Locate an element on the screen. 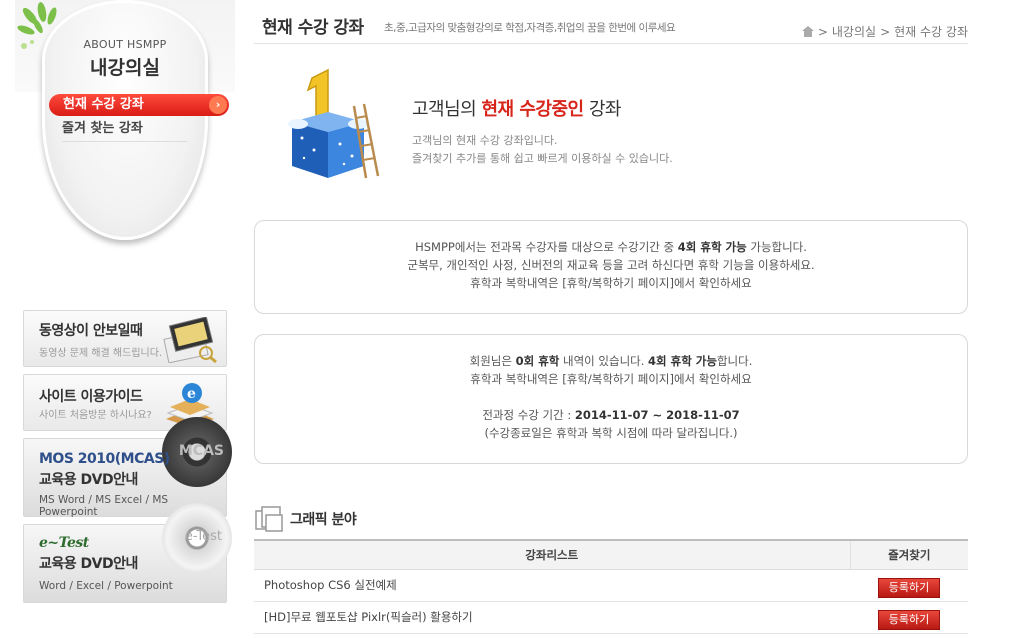 This screenshot has height=639, width=1032. banner-title: 동영상이 안보일때 is located at coordinates (91, 331).